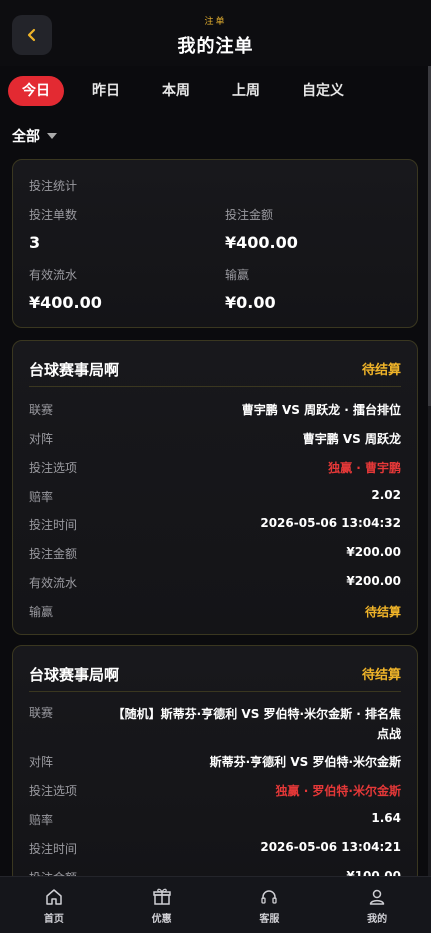 The image size is (431, 933). Describe the element at coordinates (261, 229) in the screenshot. I see `stat-bet-amount: 投注金额 ¥400.00` at that location.